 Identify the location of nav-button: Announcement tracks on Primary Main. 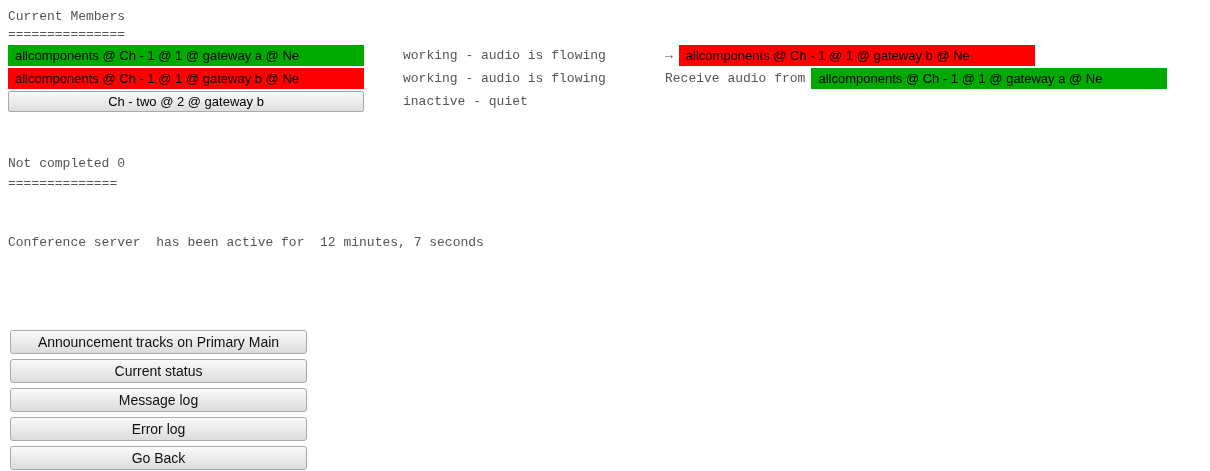
(158, 342).